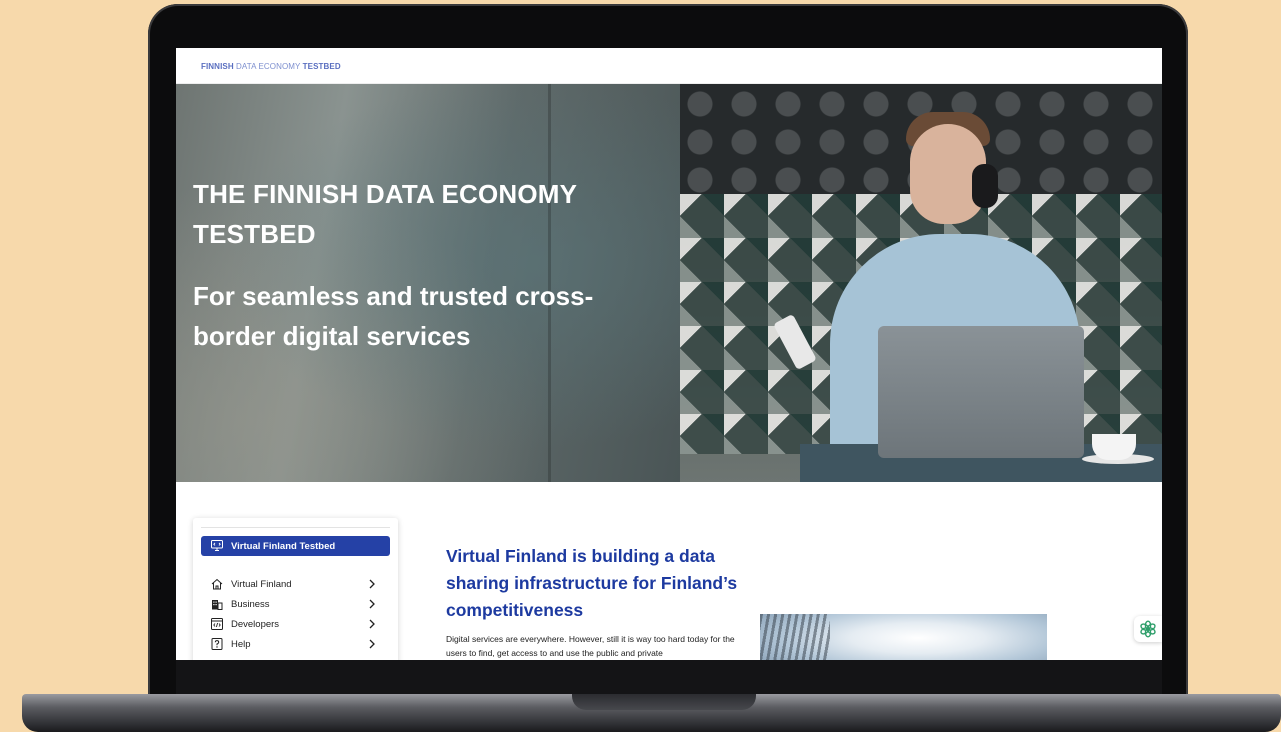 The image size is (1281, 732). I want to click on article-image, so click(903, 637).